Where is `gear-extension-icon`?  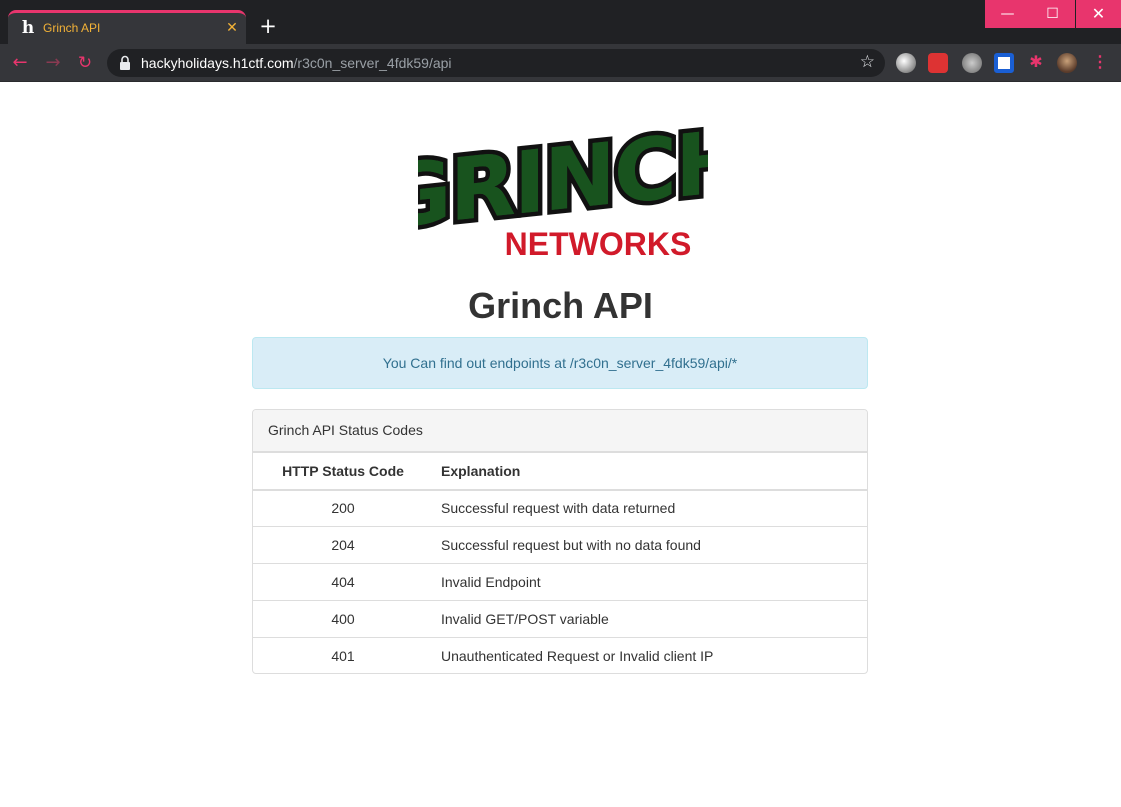
gear-extension-icon is located at coordinates (972, 63).